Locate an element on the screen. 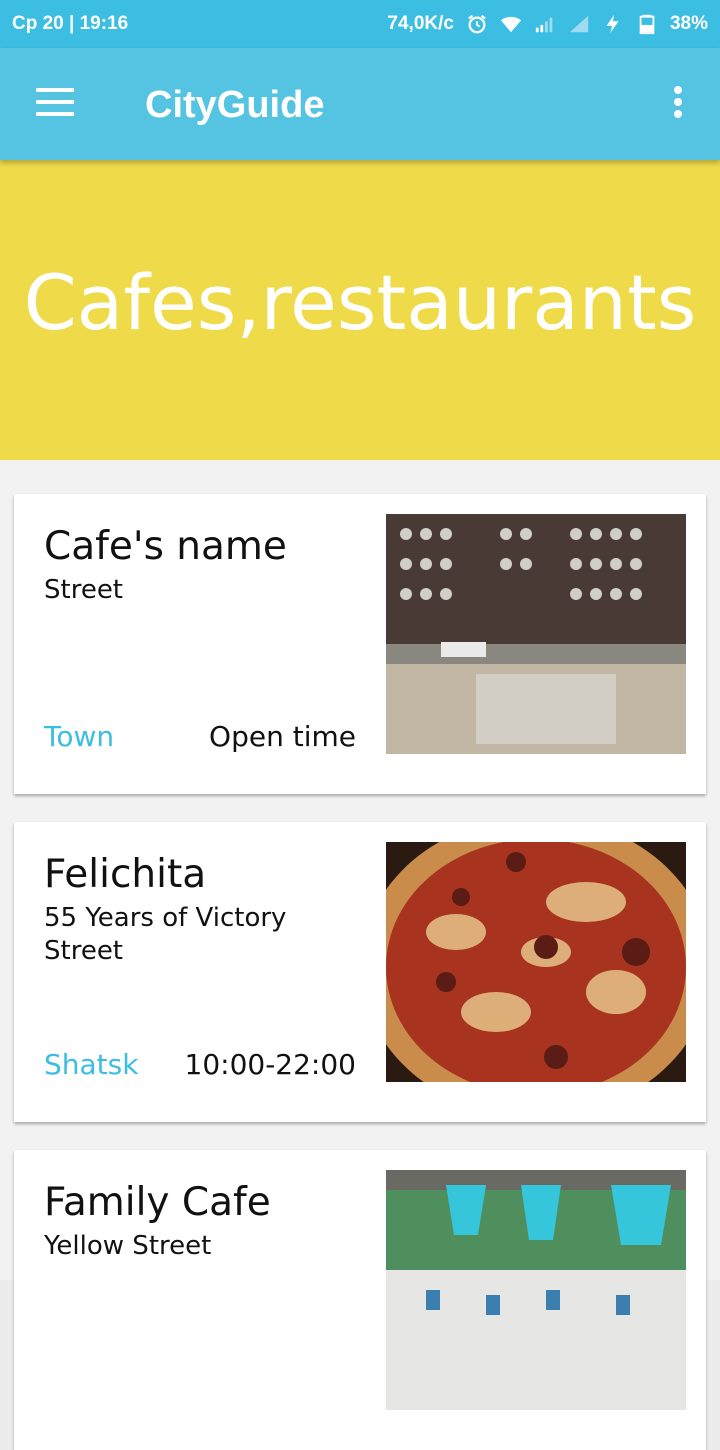 The height and width of the screenshot is (1450, 720). cafe-street: Street is located at coordinates (84, 590).